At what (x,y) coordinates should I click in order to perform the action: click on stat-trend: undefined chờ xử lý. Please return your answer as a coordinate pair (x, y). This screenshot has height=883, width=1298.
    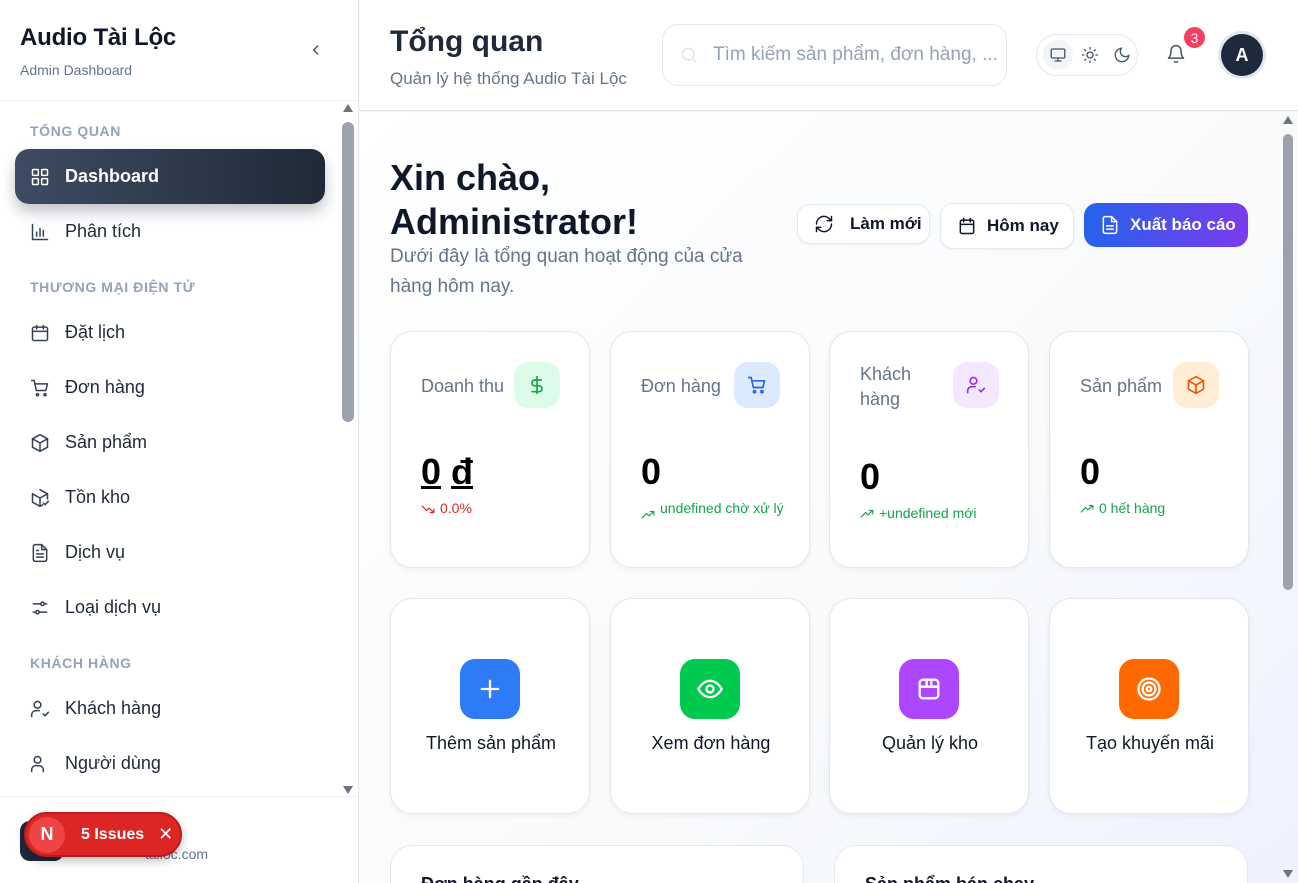
    Looking at the image, I should click on (716, 510).